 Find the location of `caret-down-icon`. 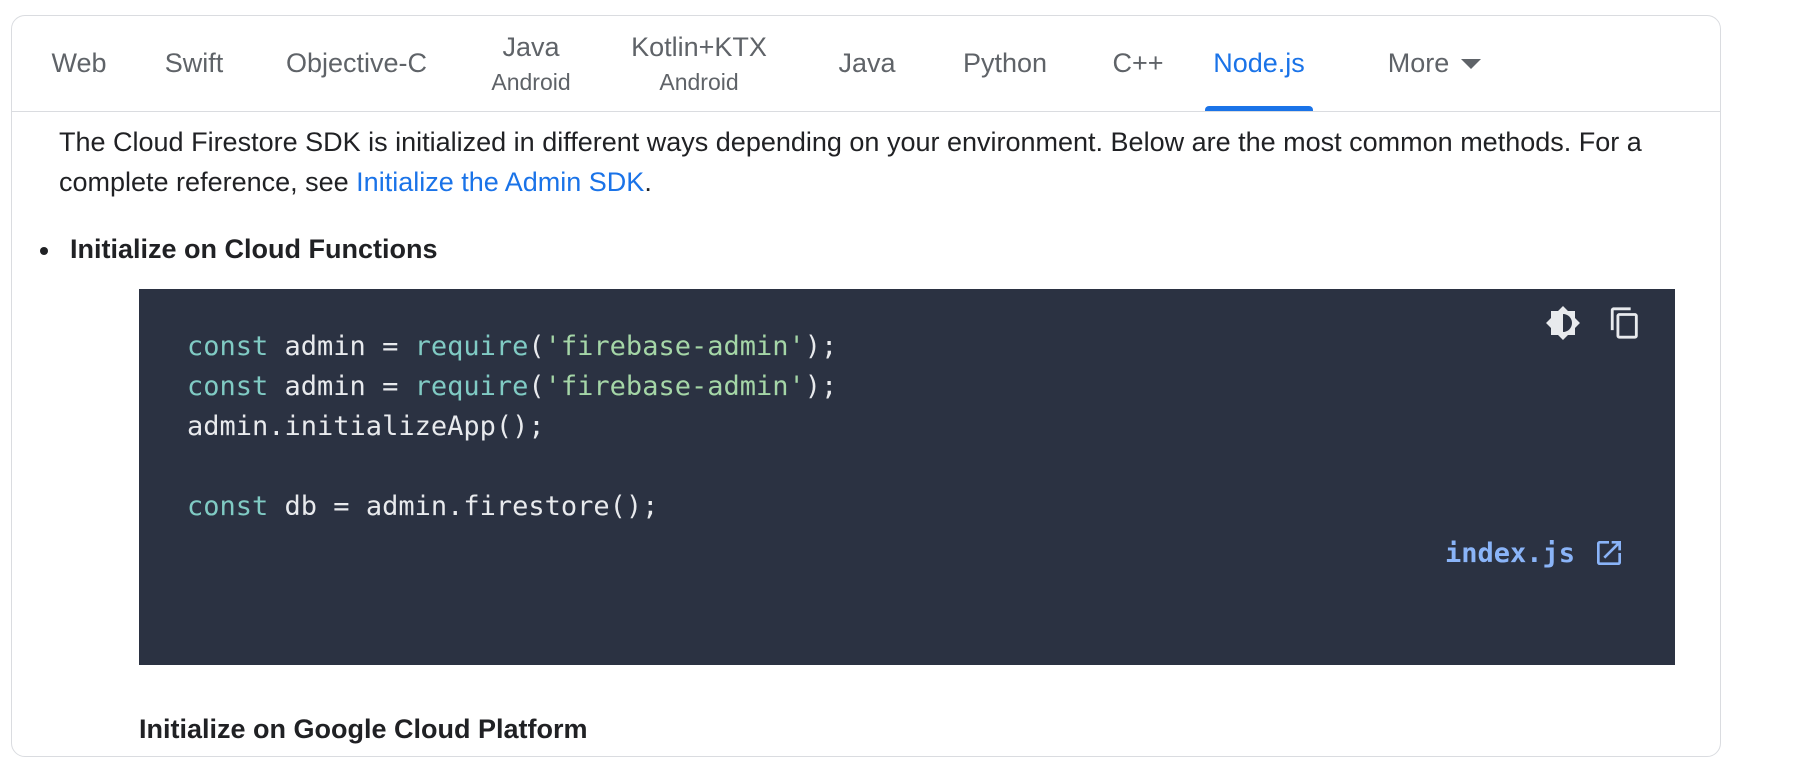

caret-down-icon is located at coordinates (1471, 63).